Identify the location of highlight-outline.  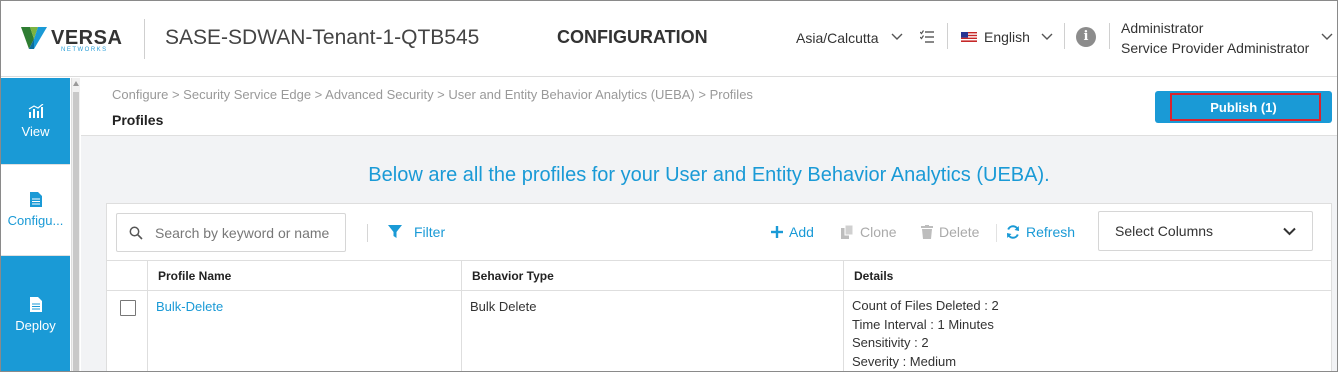
(1245, 107).